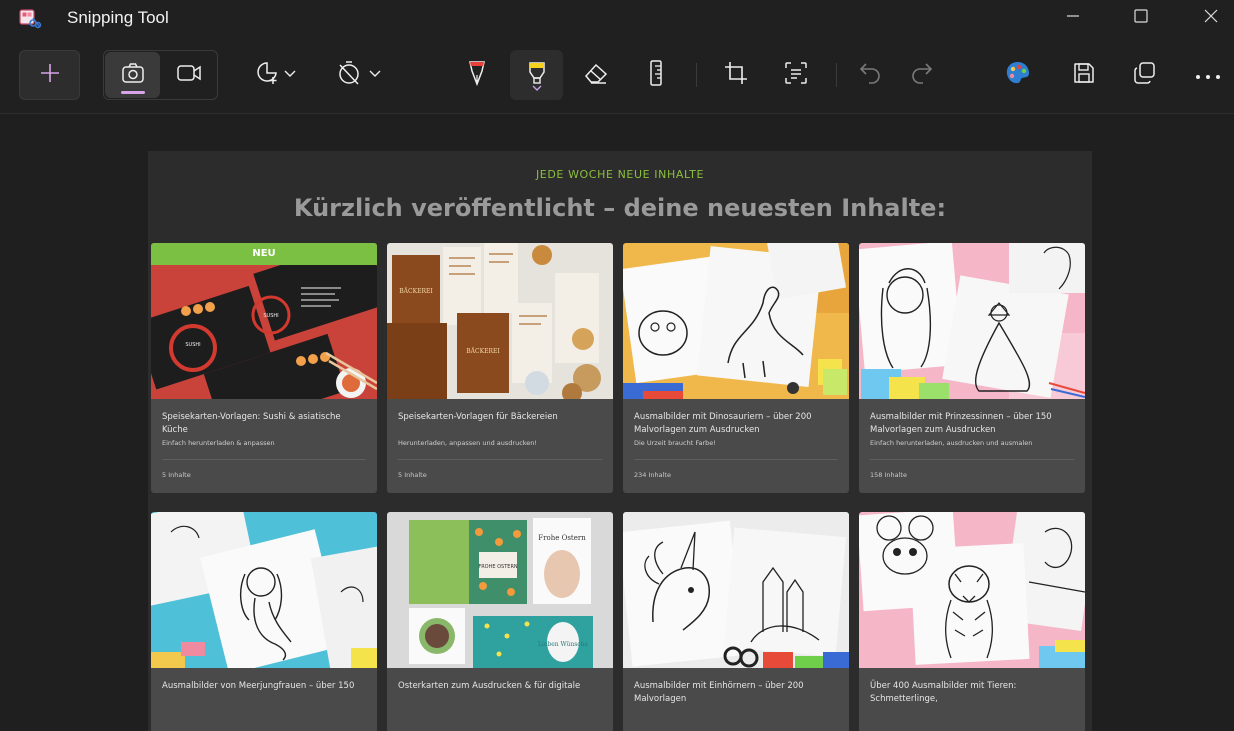  I want to click on copy-button, so click(1144, 75).